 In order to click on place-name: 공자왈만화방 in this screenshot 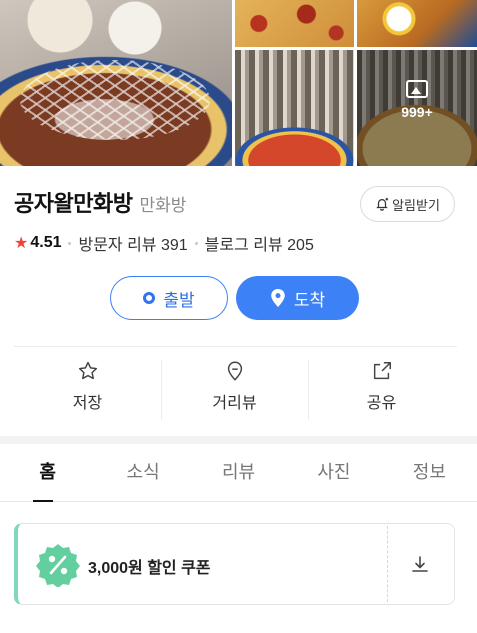, I will do `click(73, 203)`.